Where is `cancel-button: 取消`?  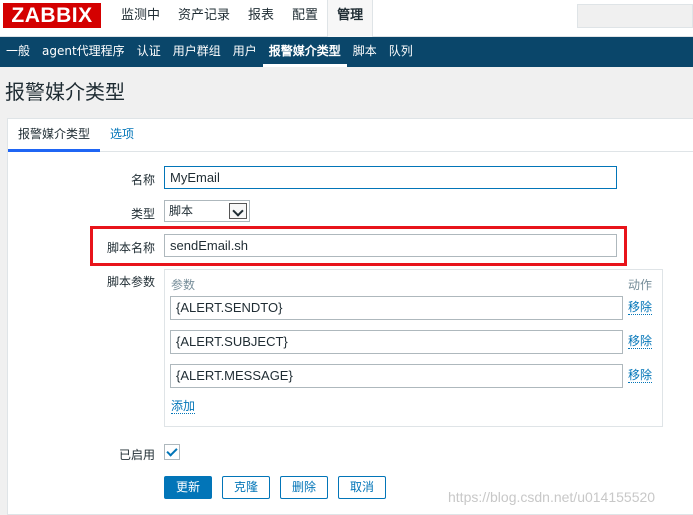 cancel-button: 取消 is located at coordinates (362, 487).